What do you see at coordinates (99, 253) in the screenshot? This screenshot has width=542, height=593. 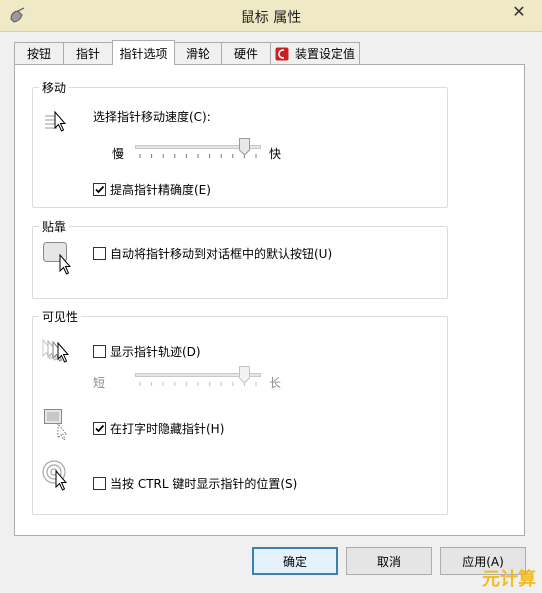 I see `snap-checkbox` at bounding box center [99, 253].